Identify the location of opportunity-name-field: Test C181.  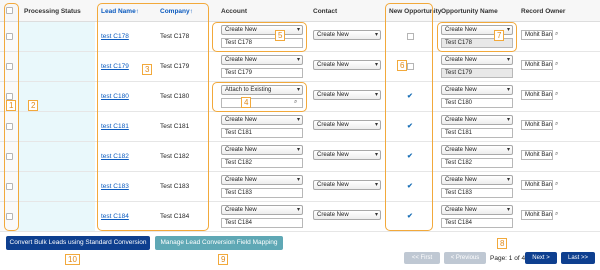
(477, 133).